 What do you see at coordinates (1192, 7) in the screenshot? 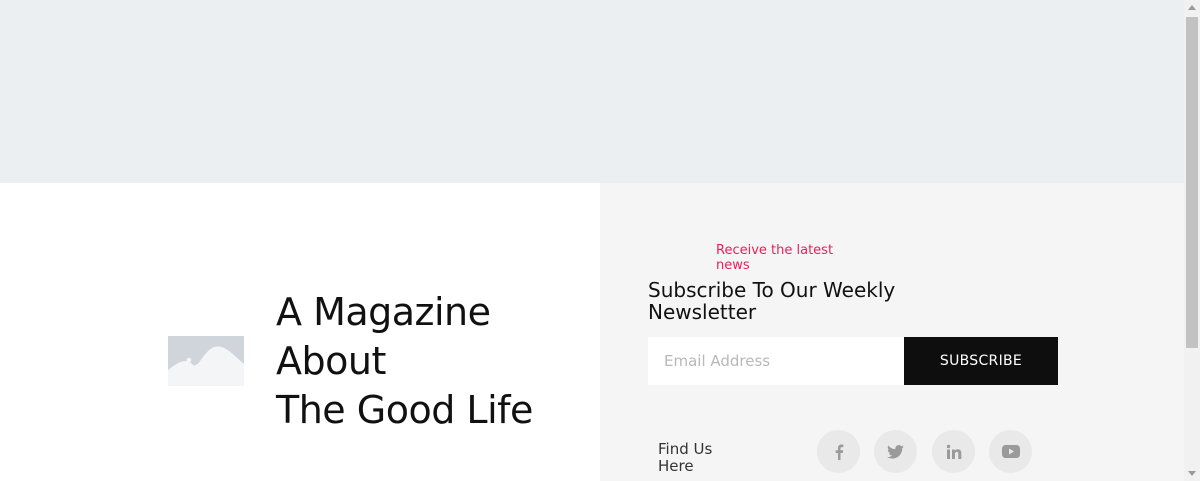
I see `scroll-up-icon` at bounding box center [1192, 7].